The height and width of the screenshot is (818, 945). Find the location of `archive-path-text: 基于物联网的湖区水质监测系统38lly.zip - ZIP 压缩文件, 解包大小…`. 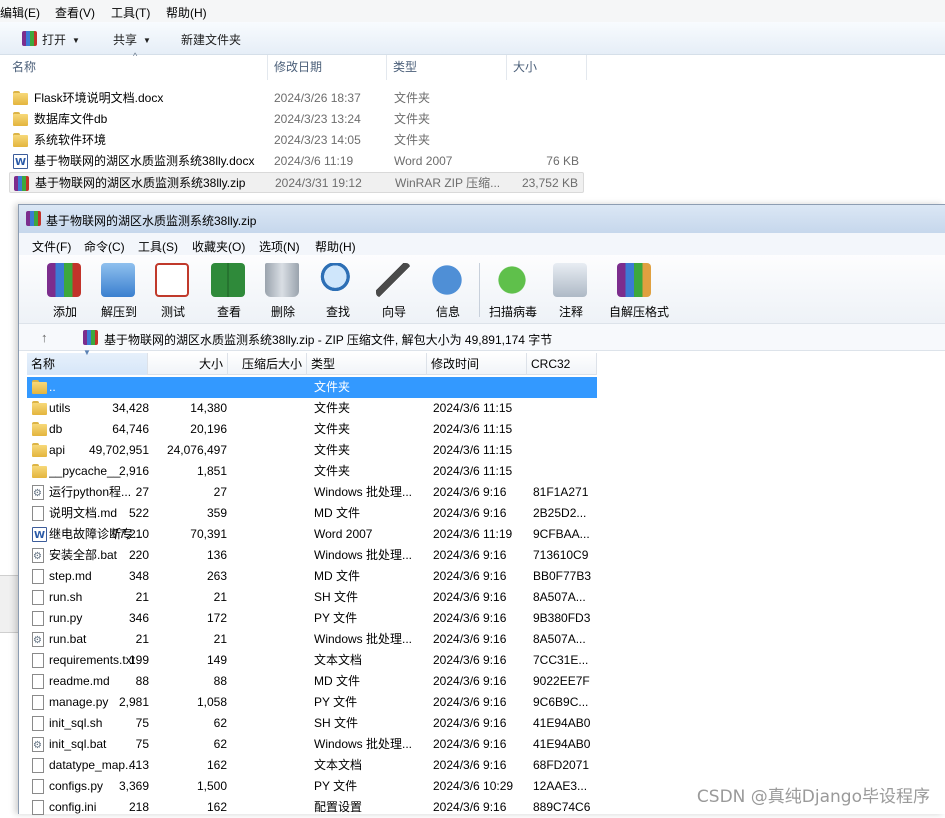

archive-path-text: 基于物联网的湖区水质监测系统38lly.zip - ZIP 压缩文件, 解包大小… is located at coordinates (328, 340).